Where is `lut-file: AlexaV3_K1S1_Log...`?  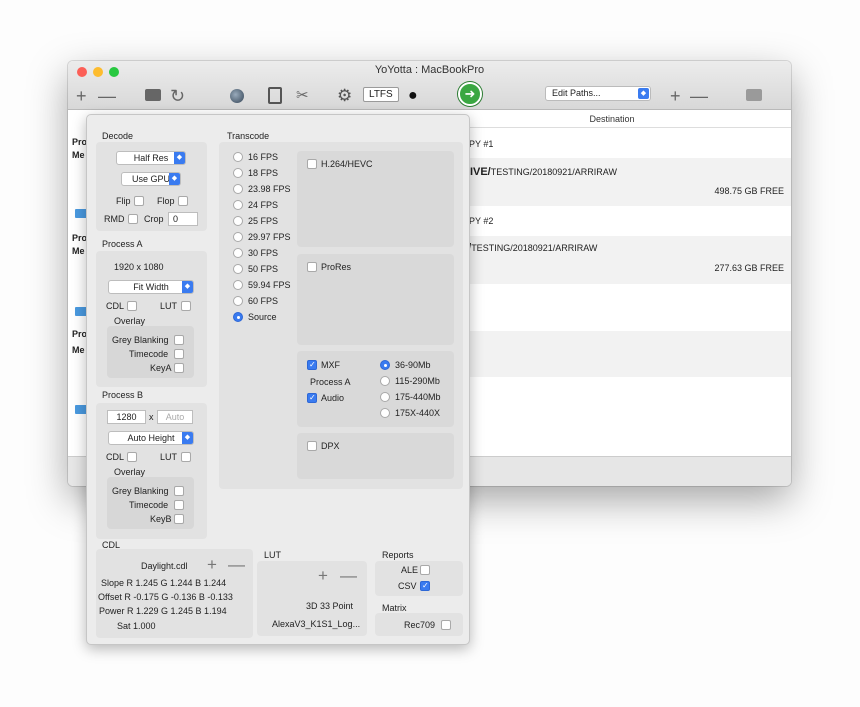
lut-file: AlexaV3_K1S1_Log... is located at coordinates (316, 624).